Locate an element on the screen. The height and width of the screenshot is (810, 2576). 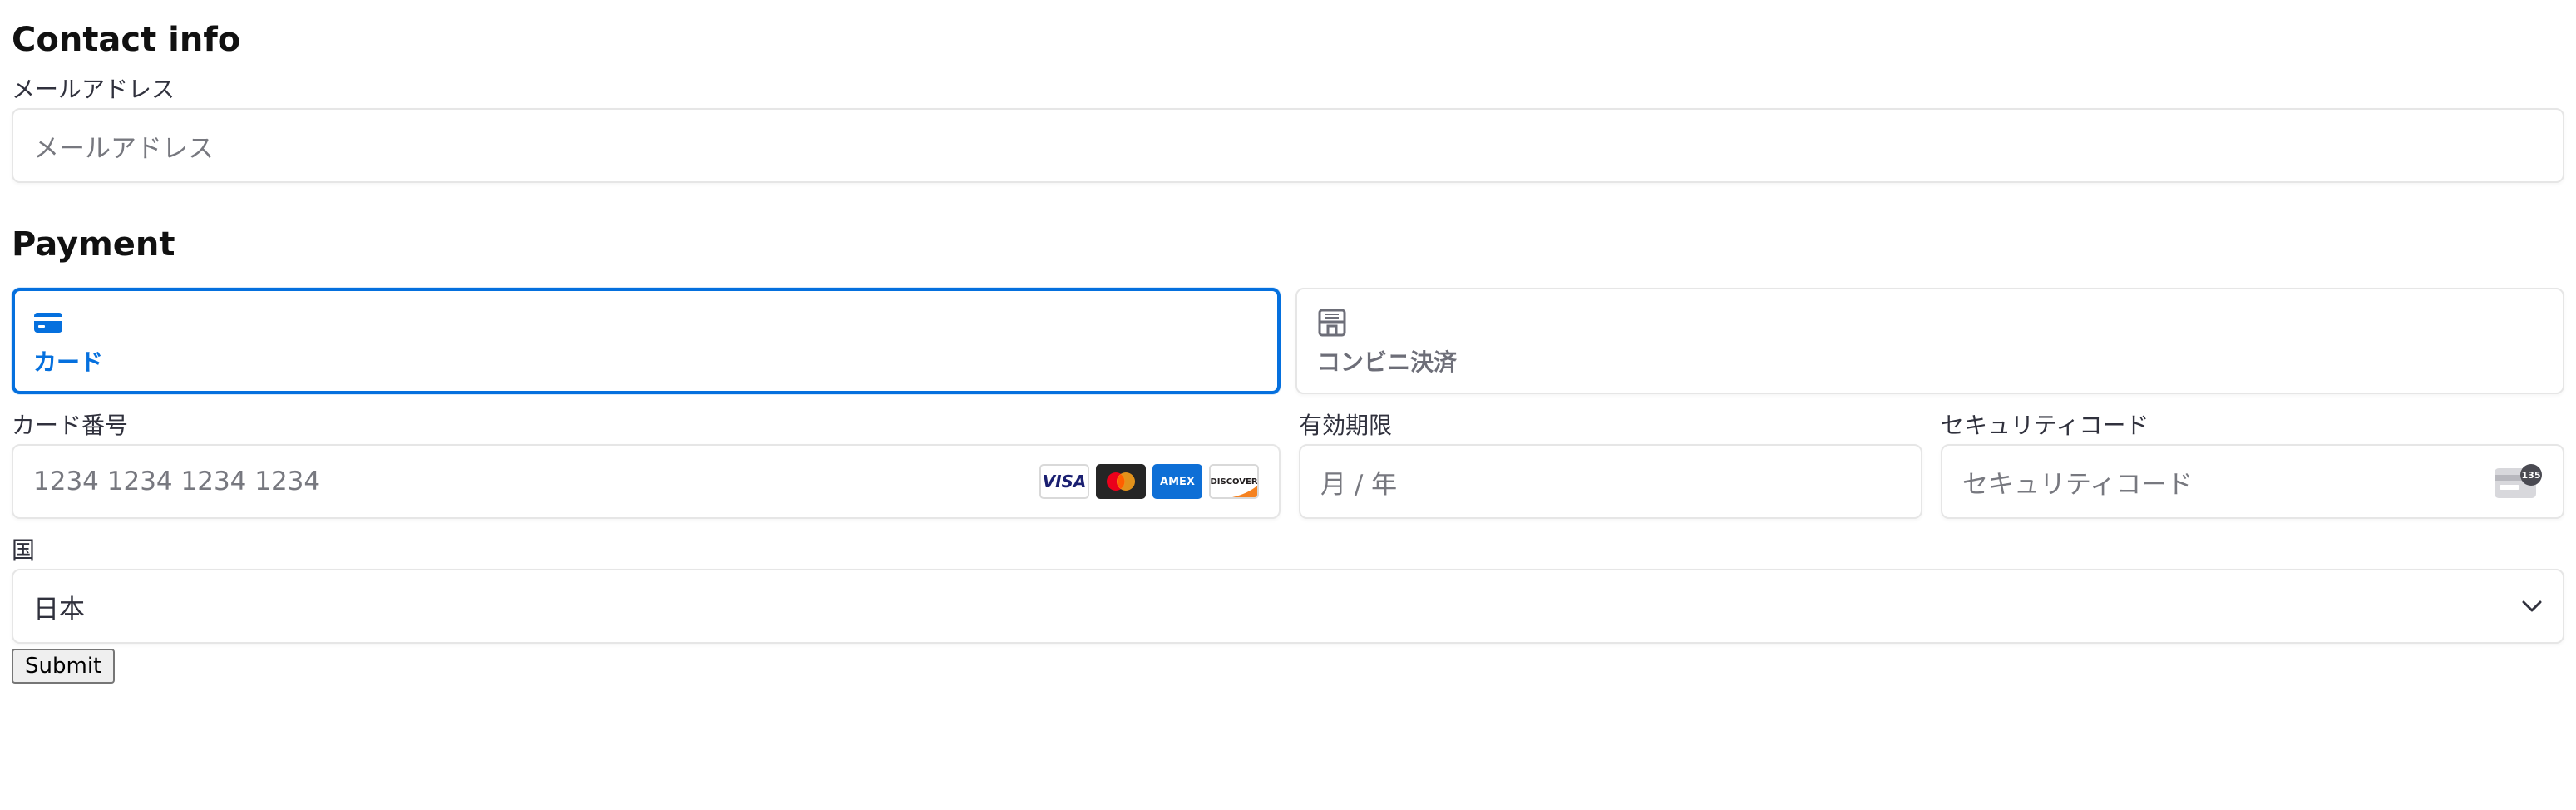
cvc-placeholder: セキュリティコード is located at coordinates (2078, 484).